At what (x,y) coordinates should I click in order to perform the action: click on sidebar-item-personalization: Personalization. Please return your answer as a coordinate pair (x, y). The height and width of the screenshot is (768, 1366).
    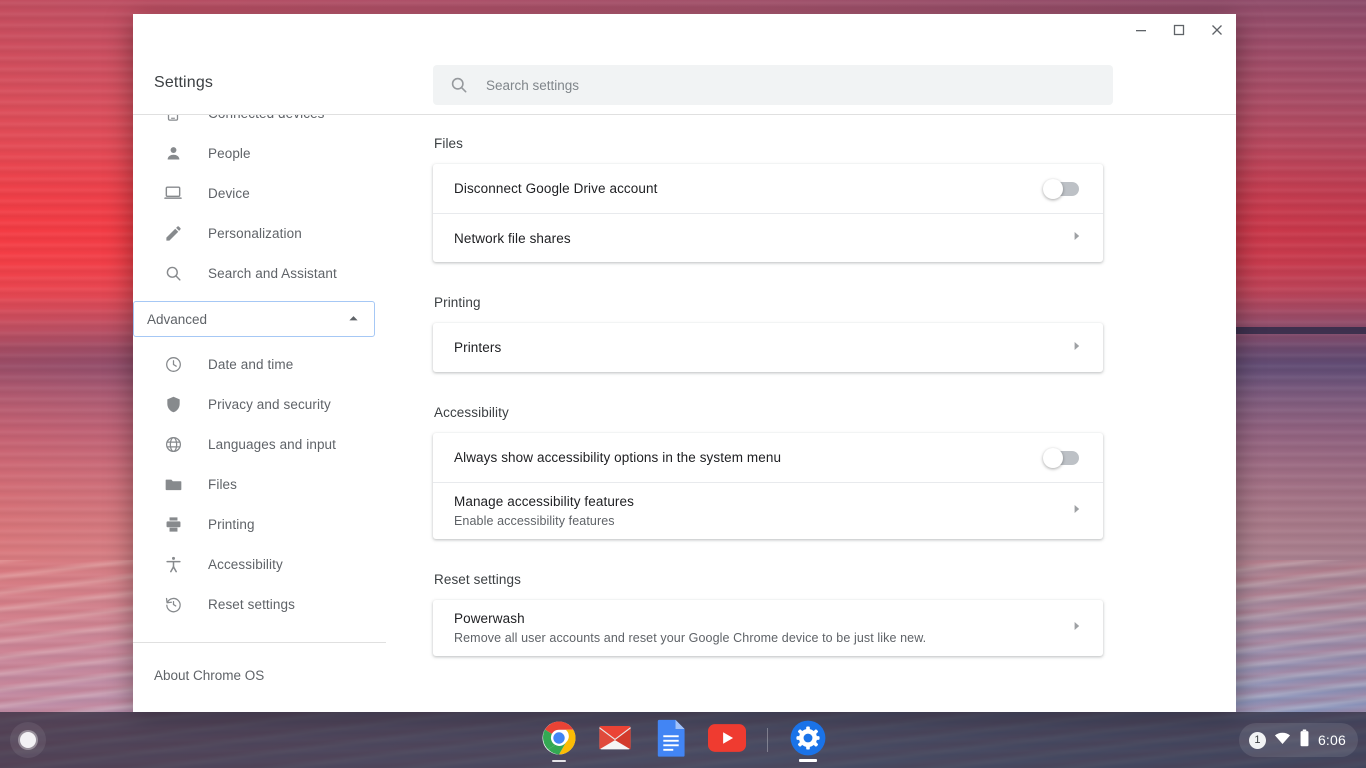
    Looking at the image, I should click on (259, 233).